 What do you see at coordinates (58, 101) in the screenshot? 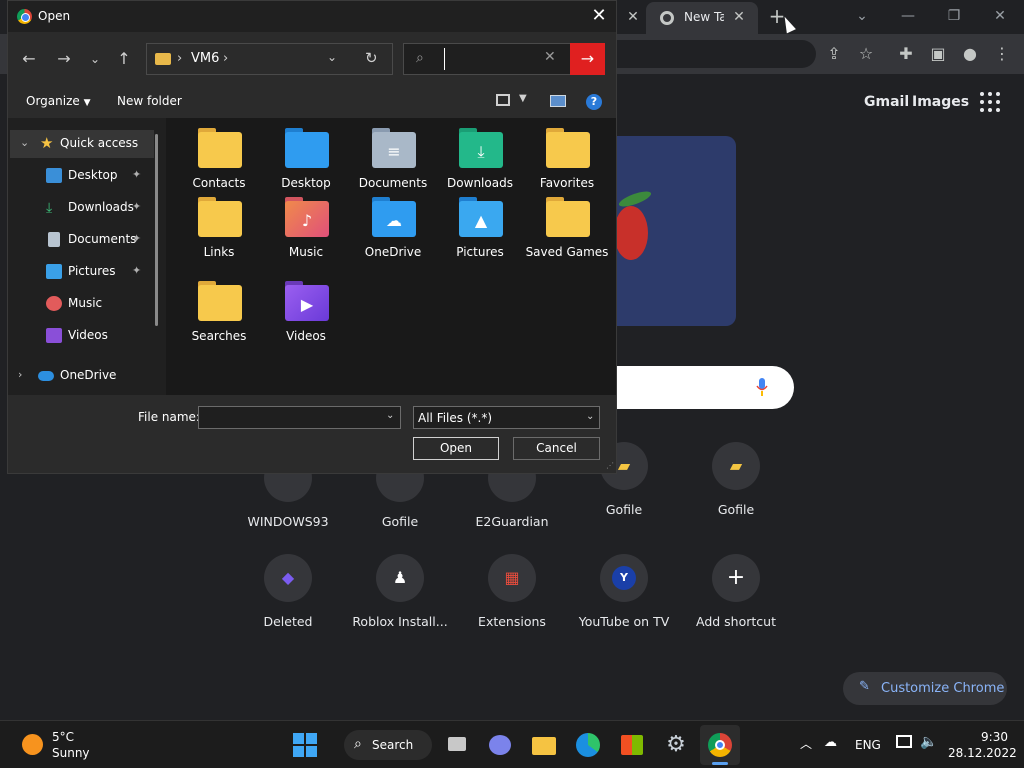
I see `organize-button: Organize ▼` at bounding box center [58, 101].